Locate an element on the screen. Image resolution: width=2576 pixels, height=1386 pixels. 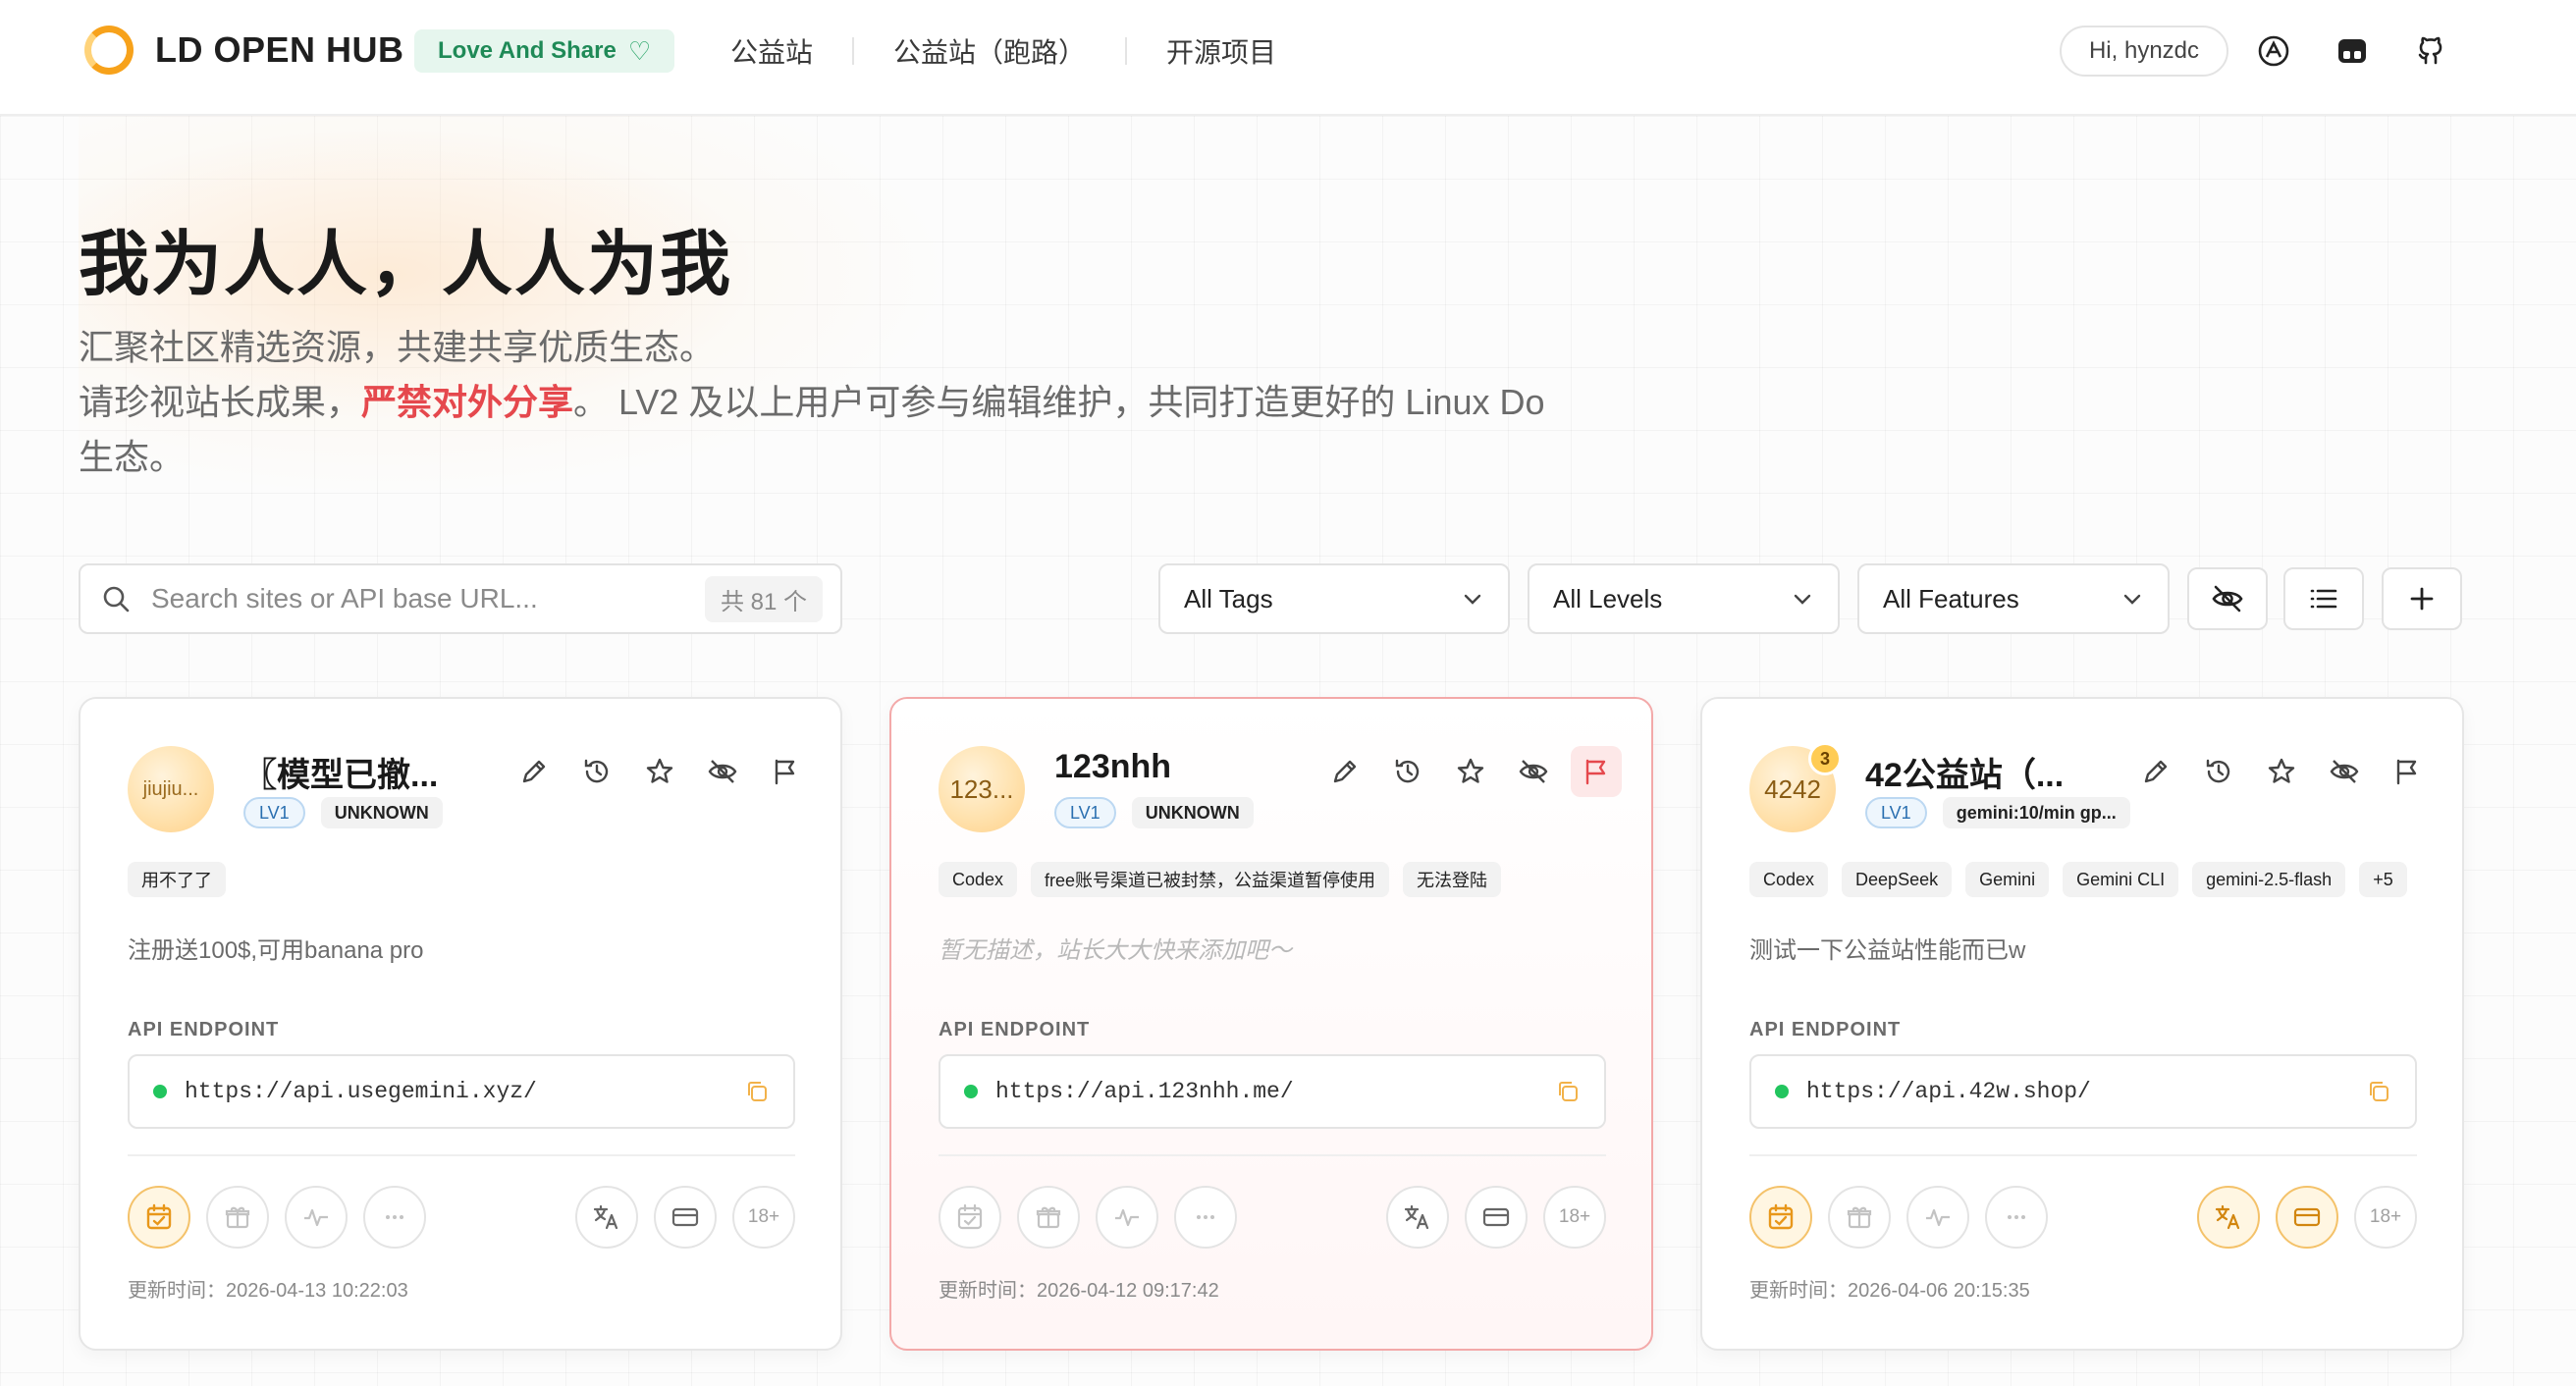
github-icon is located at coordinates (2430, 51).